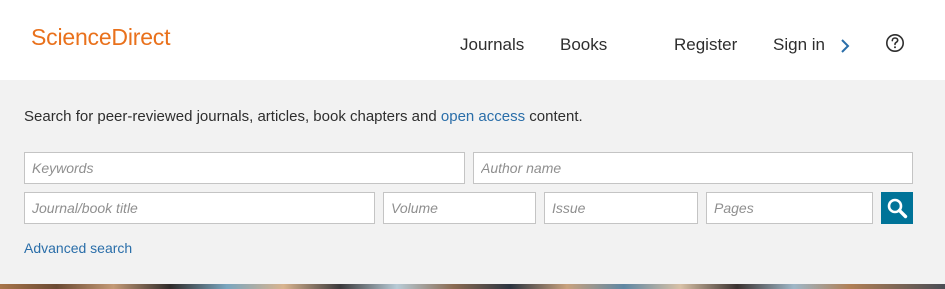  Describe the element at coordinates (693, 168) in the screenshot. I see `author-name-input` at that location.